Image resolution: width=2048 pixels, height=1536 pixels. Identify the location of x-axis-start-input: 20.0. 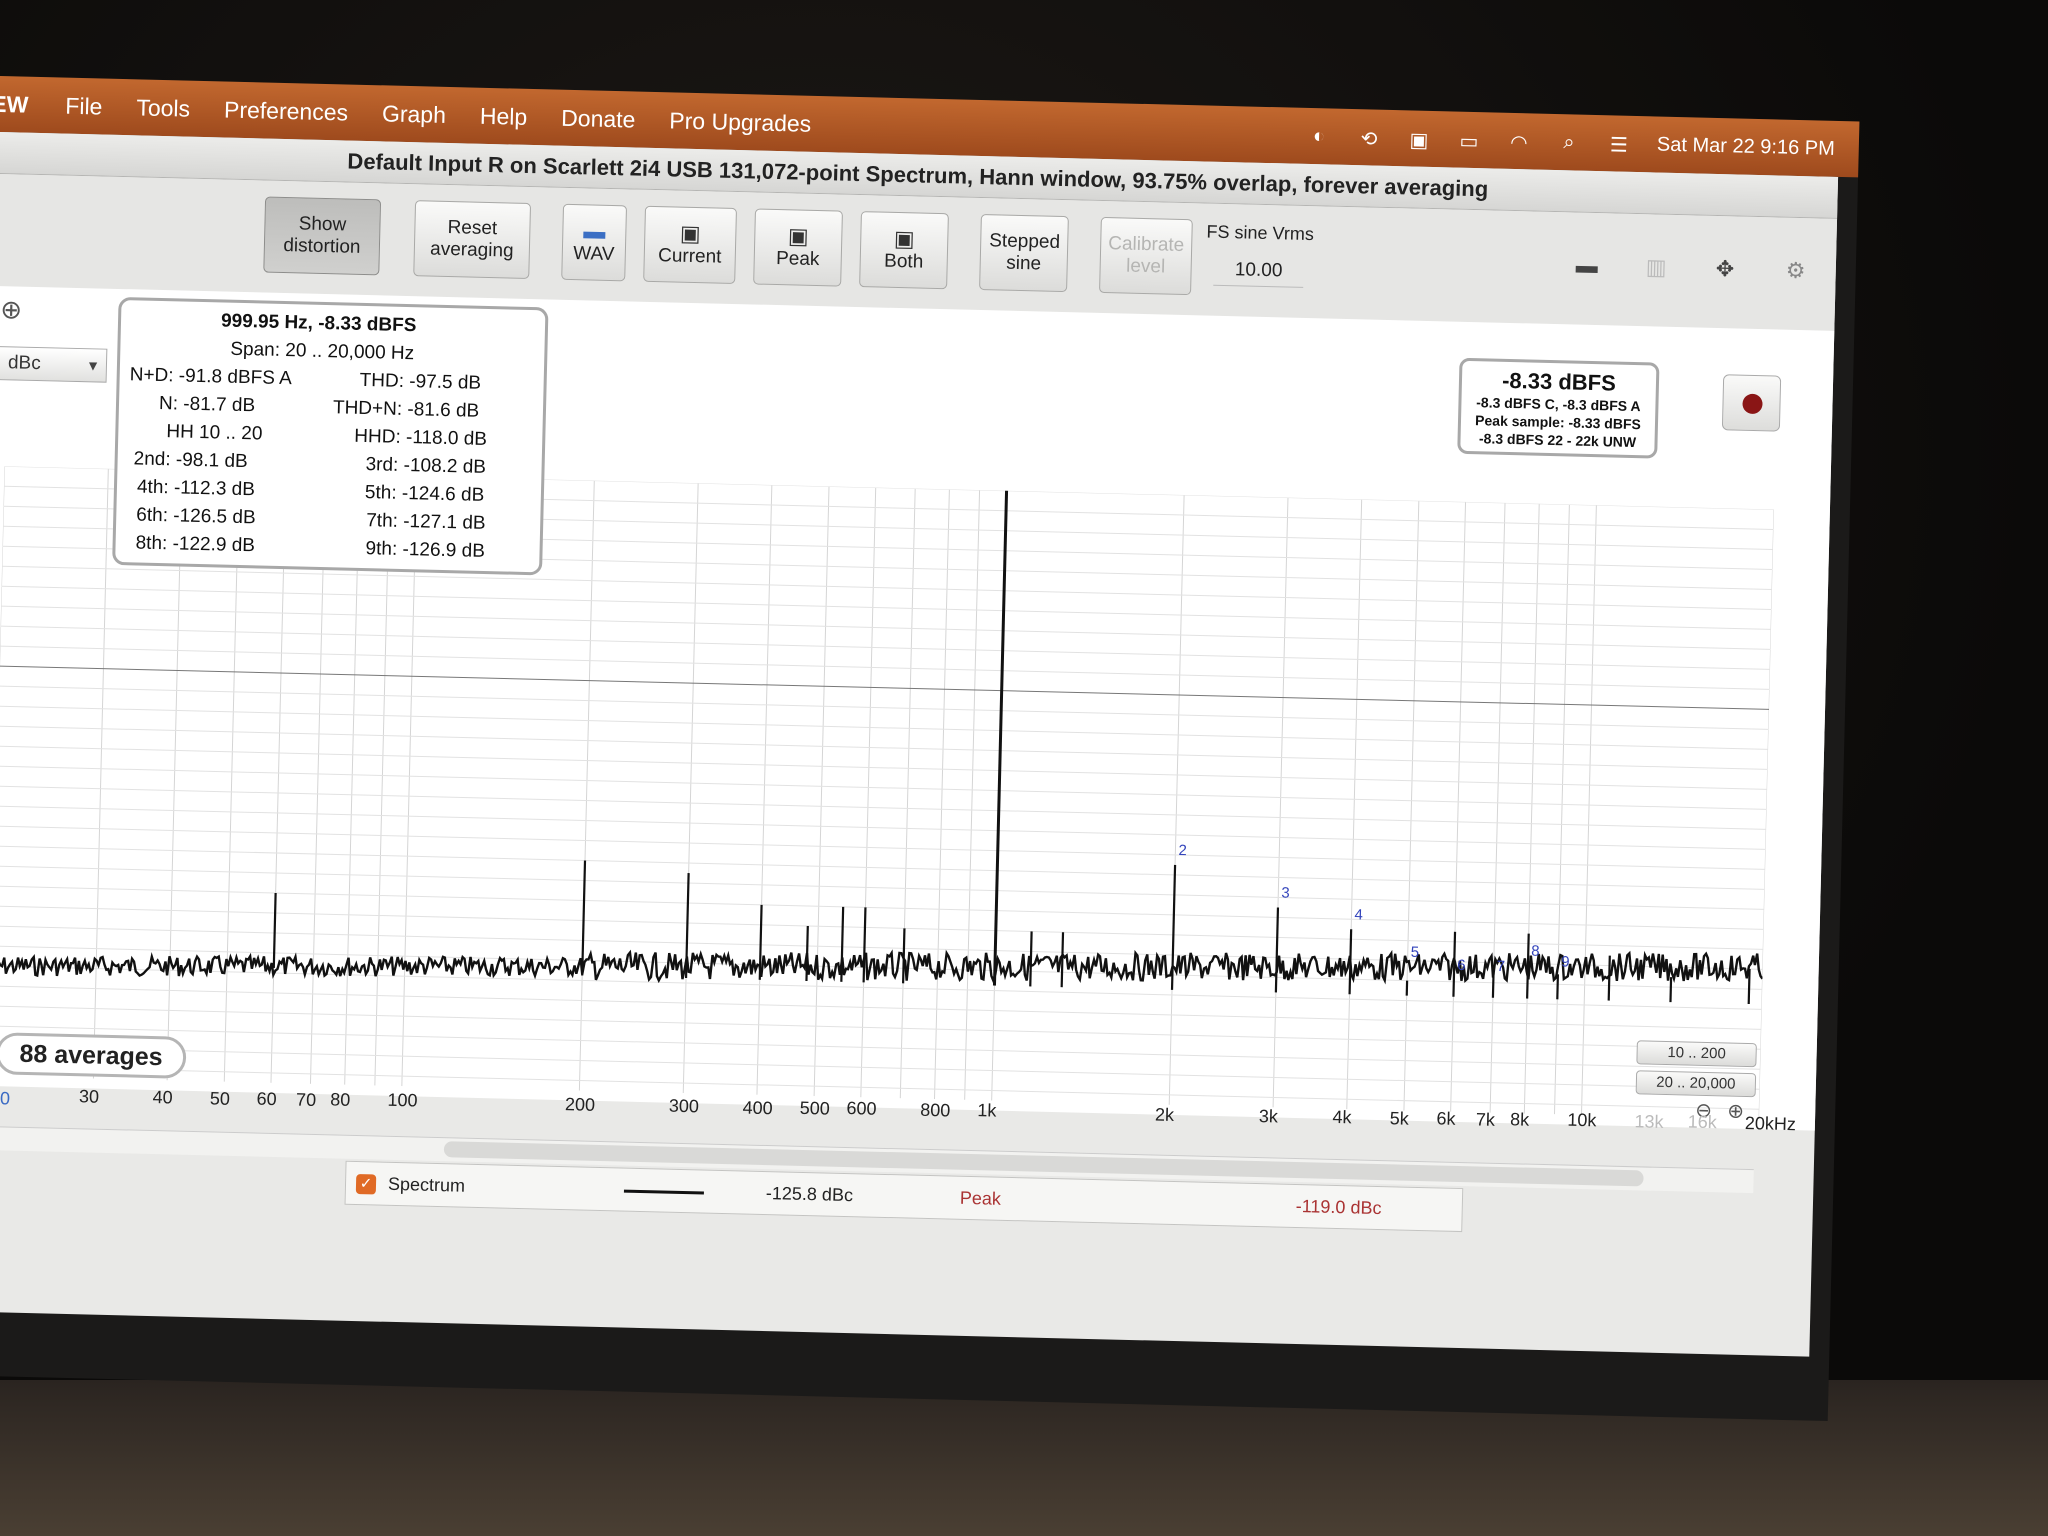
(5, 1099).